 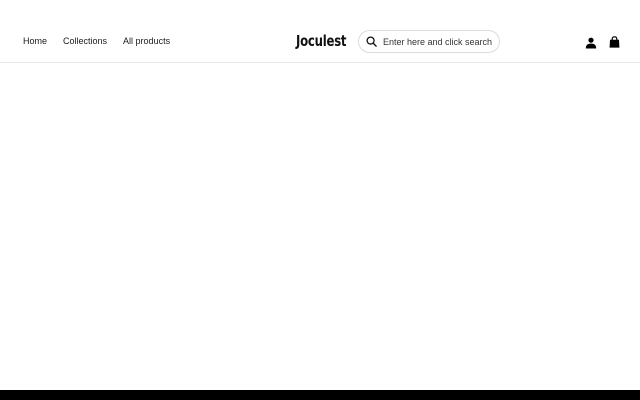 What do you see at coordinates (371, 42) in the screenshot?
I see `search-icon` at bounding box center [371, 42].